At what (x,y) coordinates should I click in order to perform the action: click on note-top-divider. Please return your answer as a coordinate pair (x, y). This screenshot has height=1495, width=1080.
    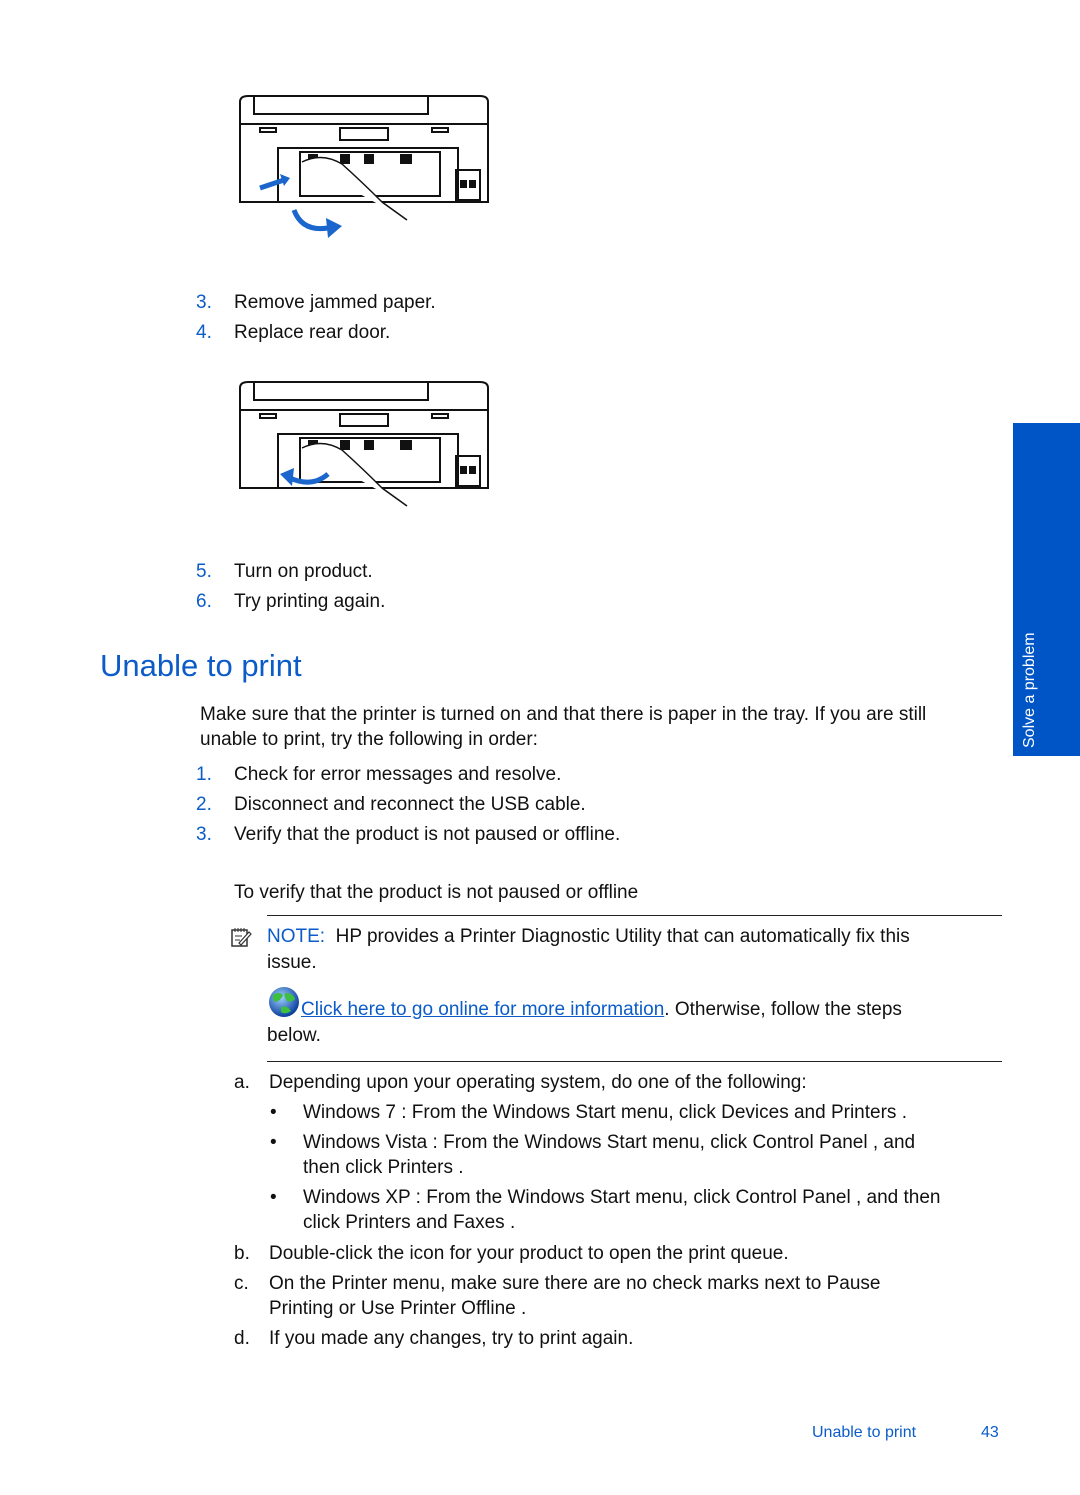
    Looking at the image, I should click on (634, 915).